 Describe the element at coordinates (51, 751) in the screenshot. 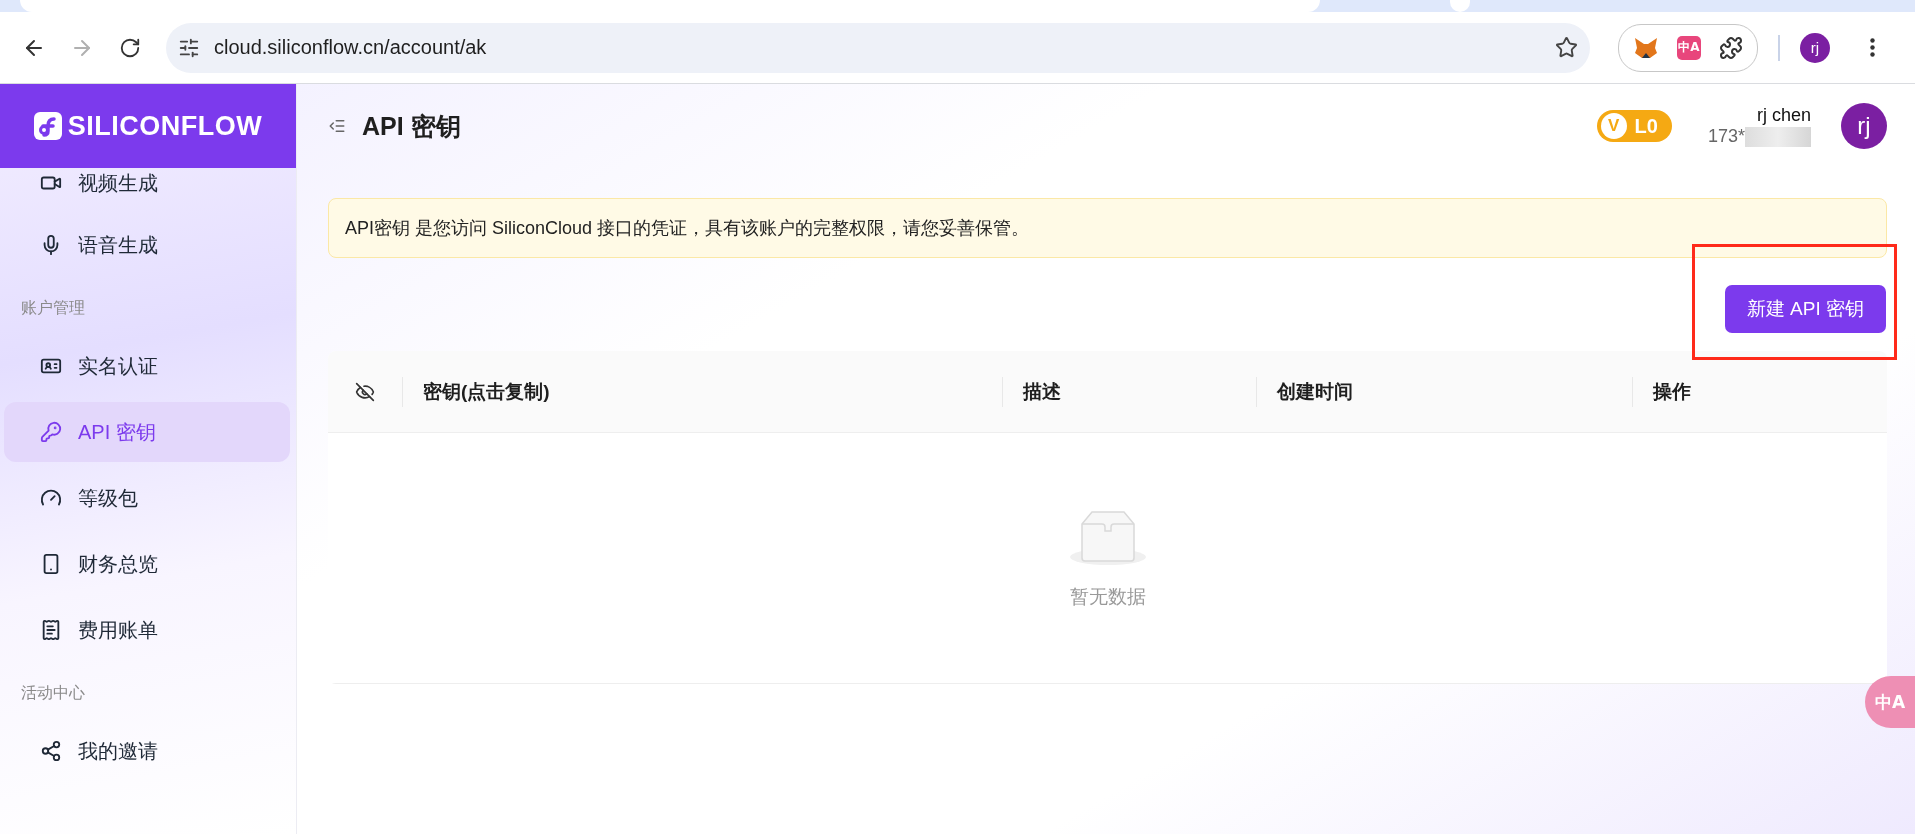

I see `share-icon` at that location.